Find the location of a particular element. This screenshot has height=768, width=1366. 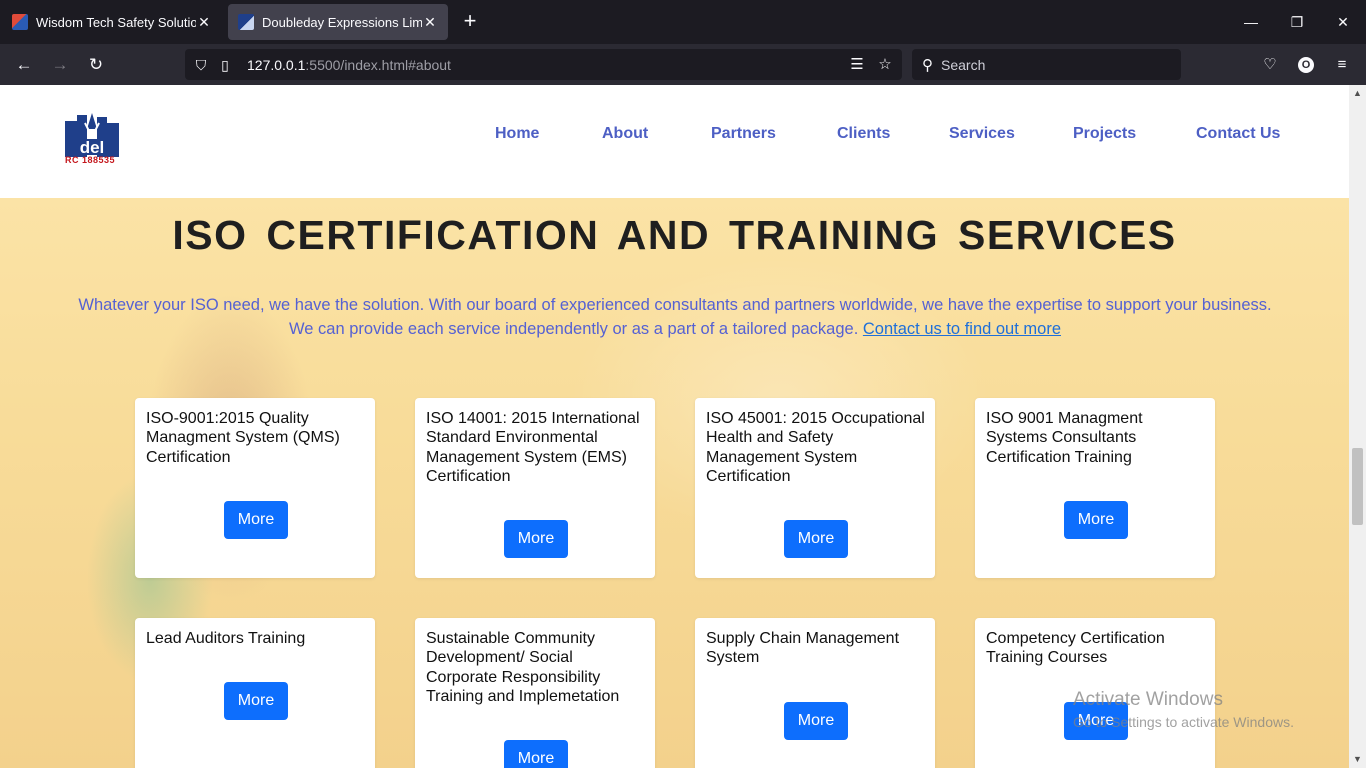

nav-link-contact-us: Contact Us is located at coordinates (1238, 134).